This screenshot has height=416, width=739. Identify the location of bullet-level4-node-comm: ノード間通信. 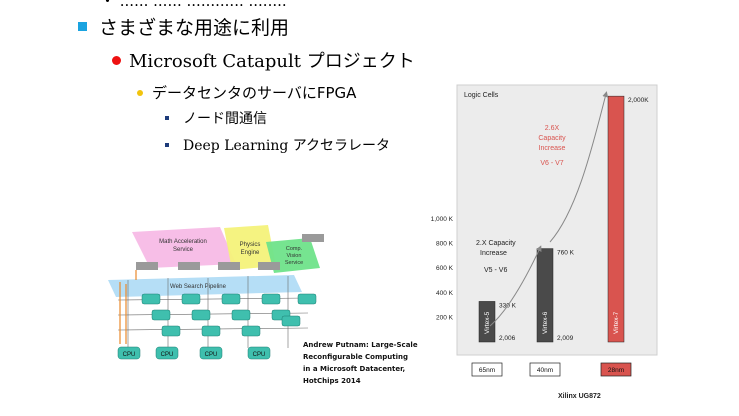
(216, 118).